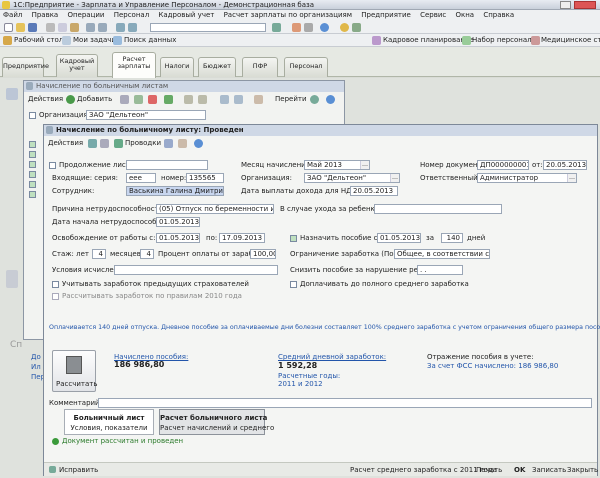 Image resolution: width=600 pixels, height=478 pixels. I want to click on recruit-button: Набор персонала, so click(504, 40).